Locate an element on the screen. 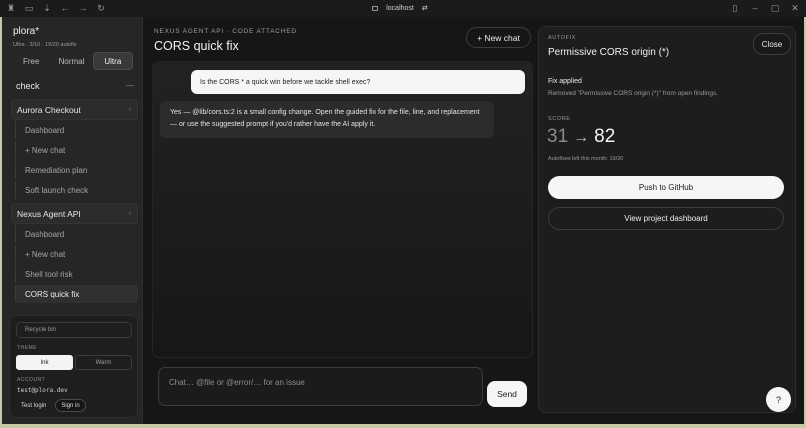  tier-free: Free is located at coordinates (31, 61).